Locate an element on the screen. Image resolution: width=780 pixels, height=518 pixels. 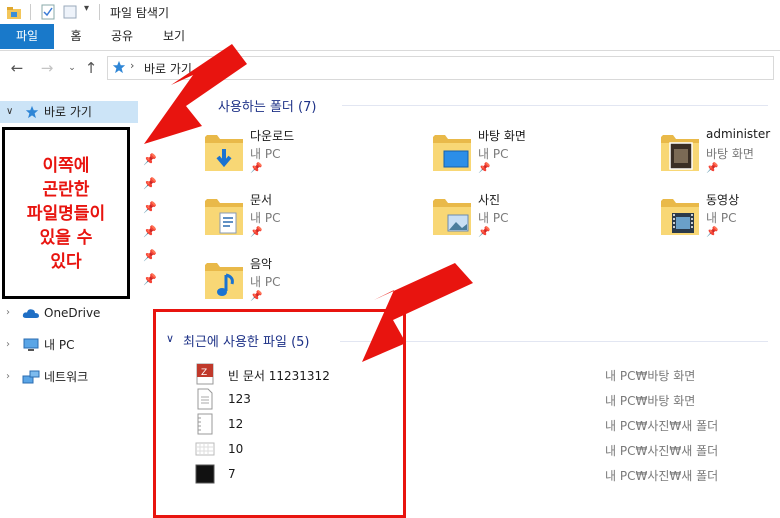
folder-name: administer is located at coordinates (738, 134).